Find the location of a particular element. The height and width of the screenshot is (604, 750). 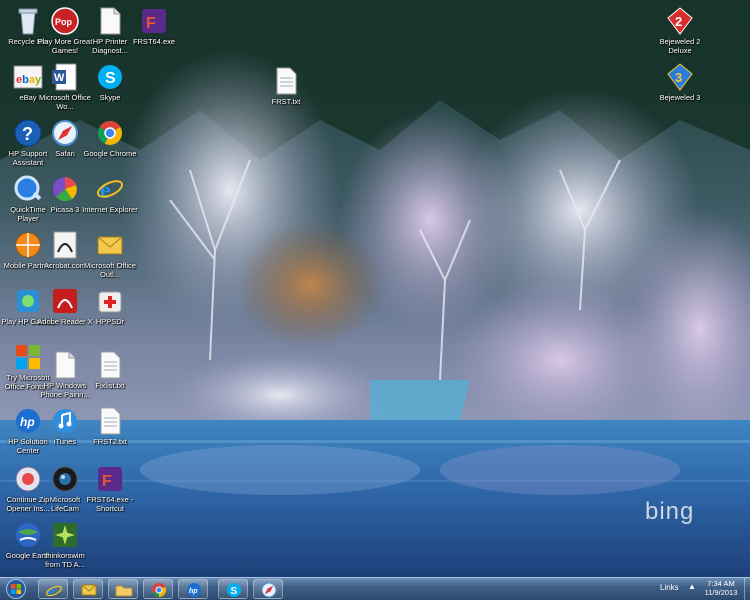

compass-icon is located at coordinates (65, 133).